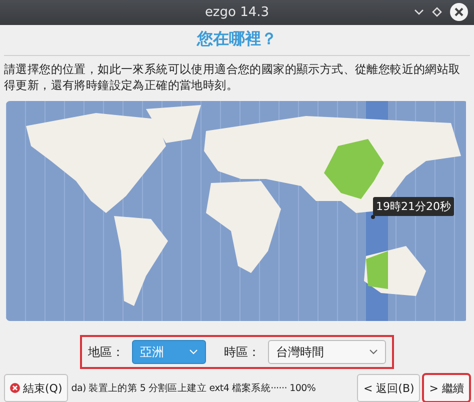  What do you see at coordinates (242, 352) in the screenshot?
I see `timezone-label: 時區：` at bounding box center [242, 352].